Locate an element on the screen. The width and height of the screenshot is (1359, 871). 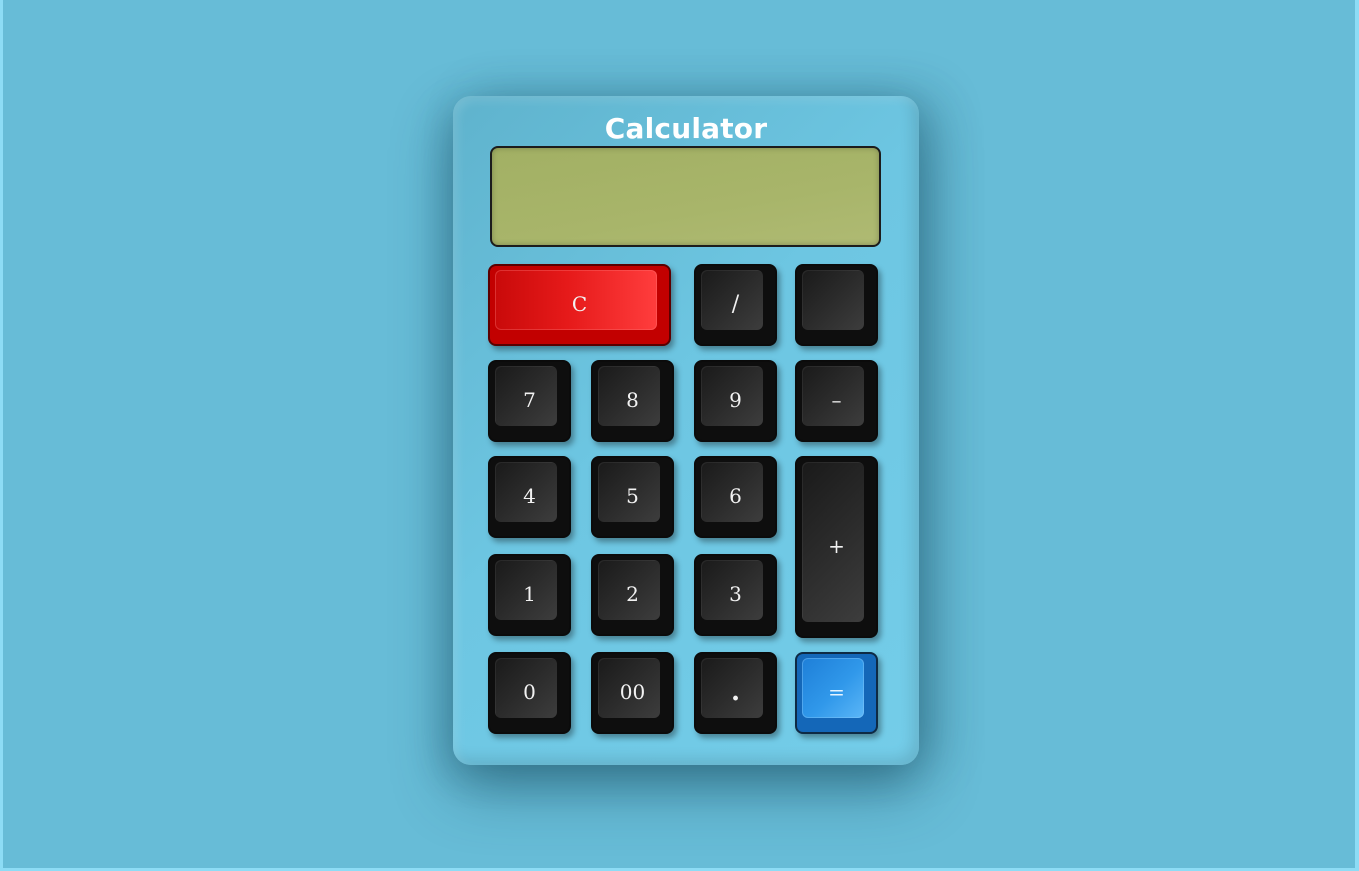
two-button: 2 is located at coordinates (632, 595).